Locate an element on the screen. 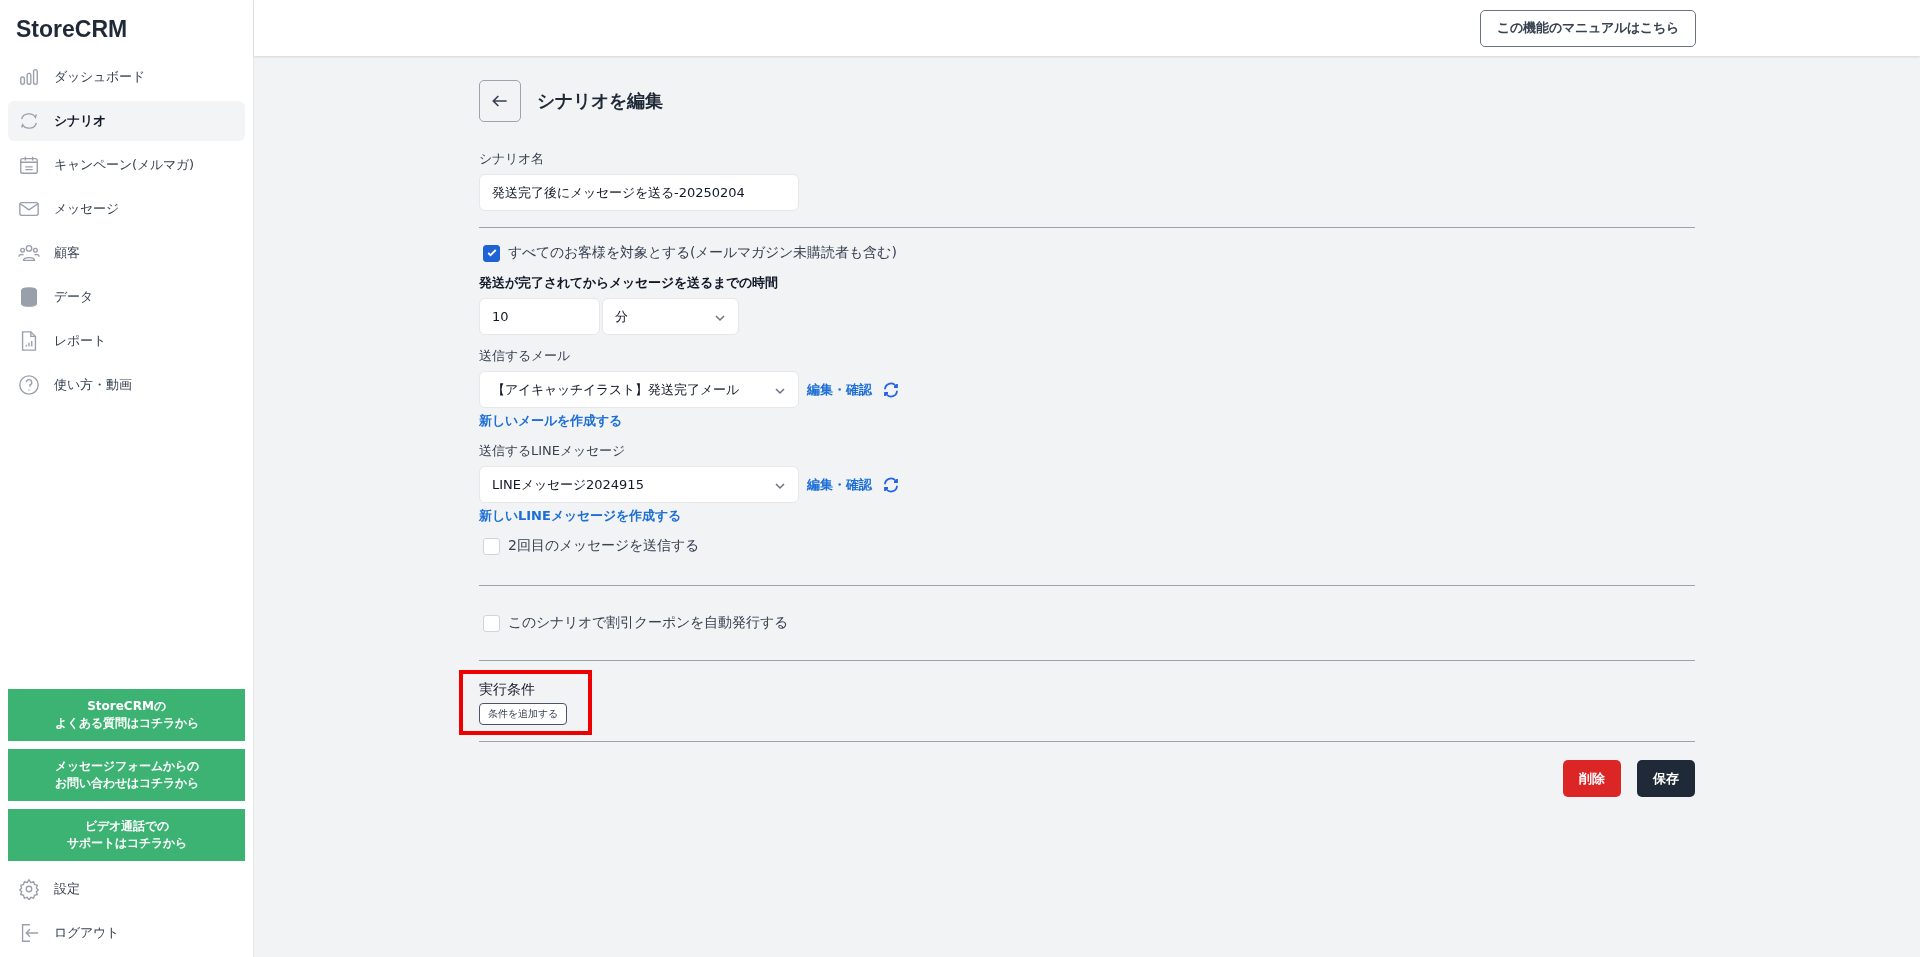 Image resolution: width=1920 pixels, height=957 pixels. sidebar-item: レポート is located at coordinates (126, 341).